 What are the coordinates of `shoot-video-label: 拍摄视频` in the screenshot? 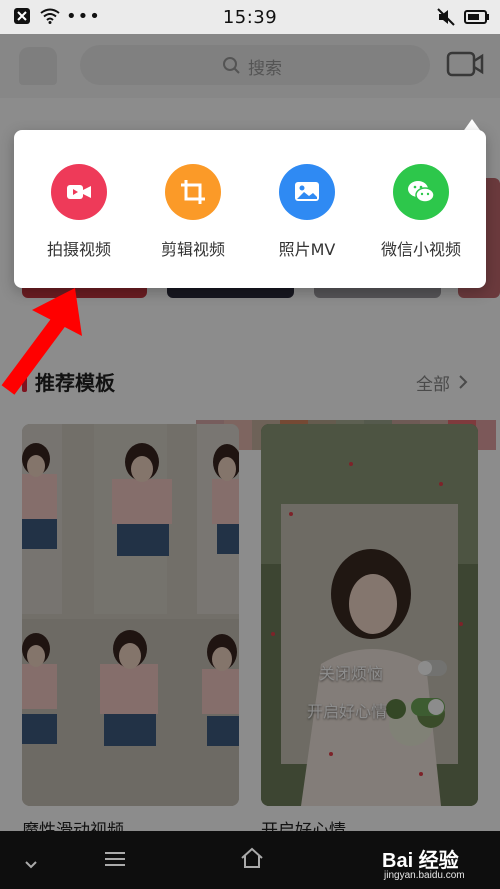 It's located at (78, 249).